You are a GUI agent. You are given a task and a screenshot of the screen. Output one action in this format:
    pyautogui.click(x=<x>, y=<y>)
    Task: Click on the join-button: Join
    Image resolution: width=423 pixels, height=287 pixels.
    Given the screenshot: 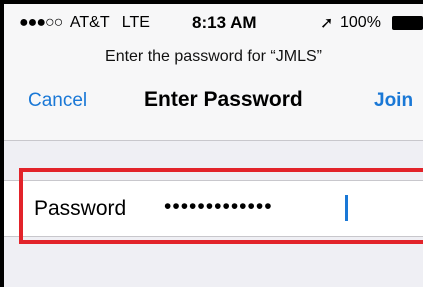 What is the action you would take?
    pyautogui.click(x=393, y=101)
    